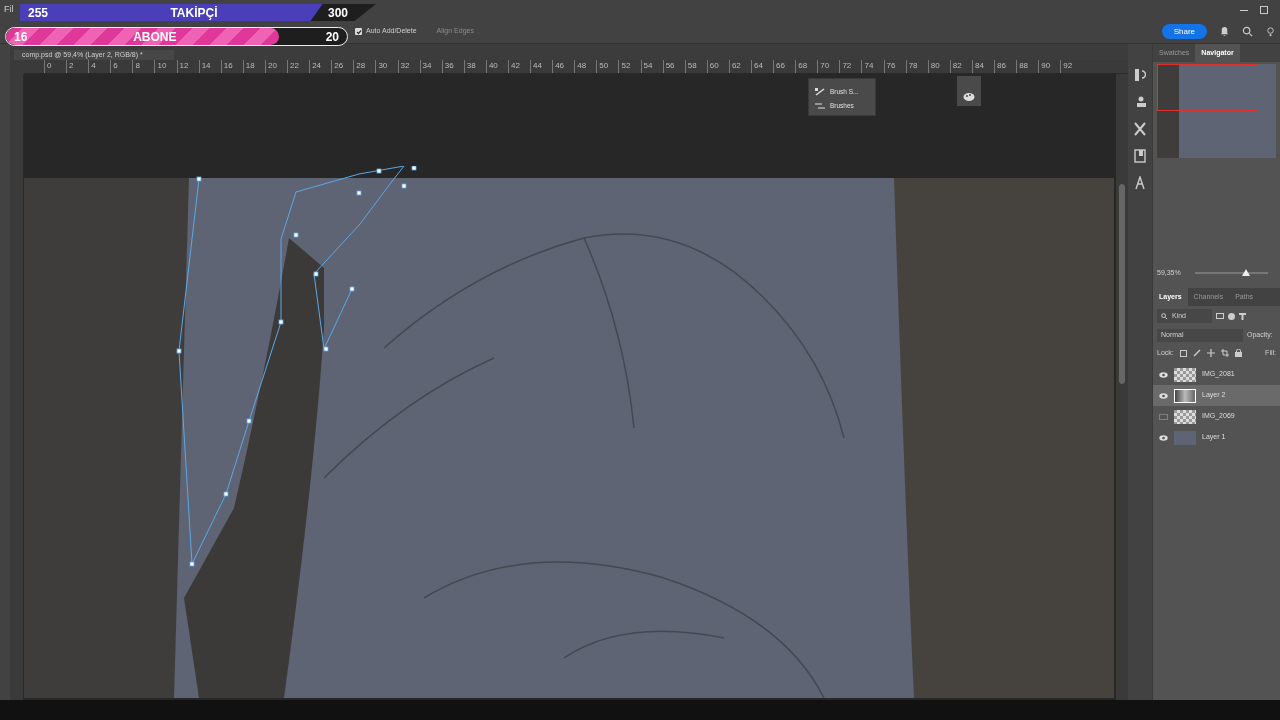 The height and width of the screenshot is (720, 1280). Describe the element at coordinates (1140, 102) in the screenshot. I see `stamp-icon` at that location.